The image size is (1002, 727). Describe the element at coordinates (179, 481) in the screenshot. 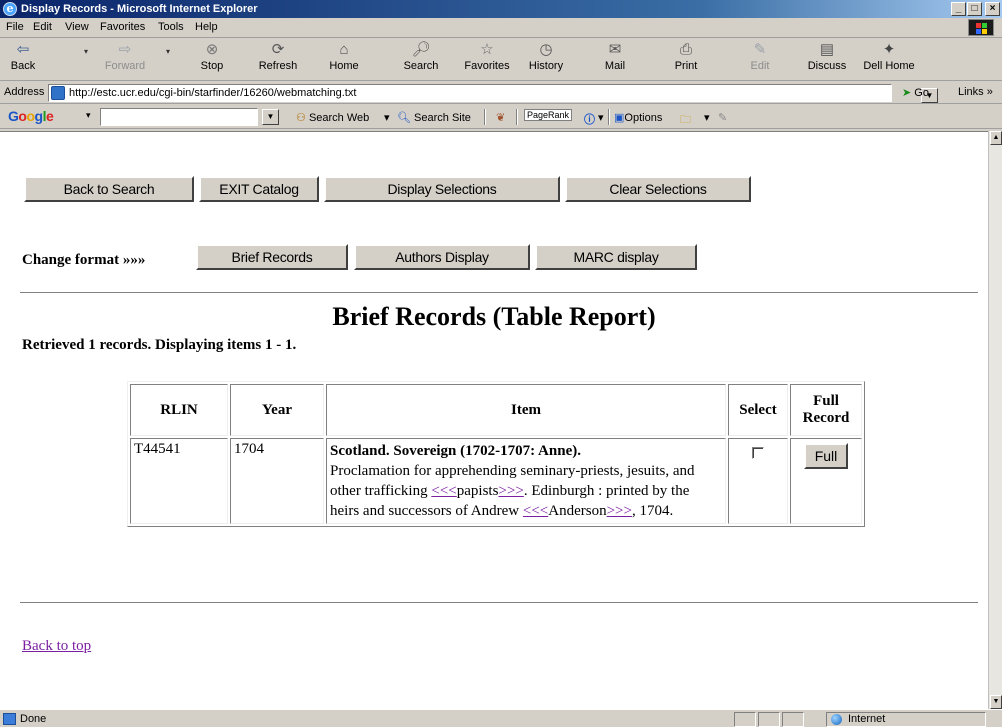

I see `rlin-cell: T44541` at that location.